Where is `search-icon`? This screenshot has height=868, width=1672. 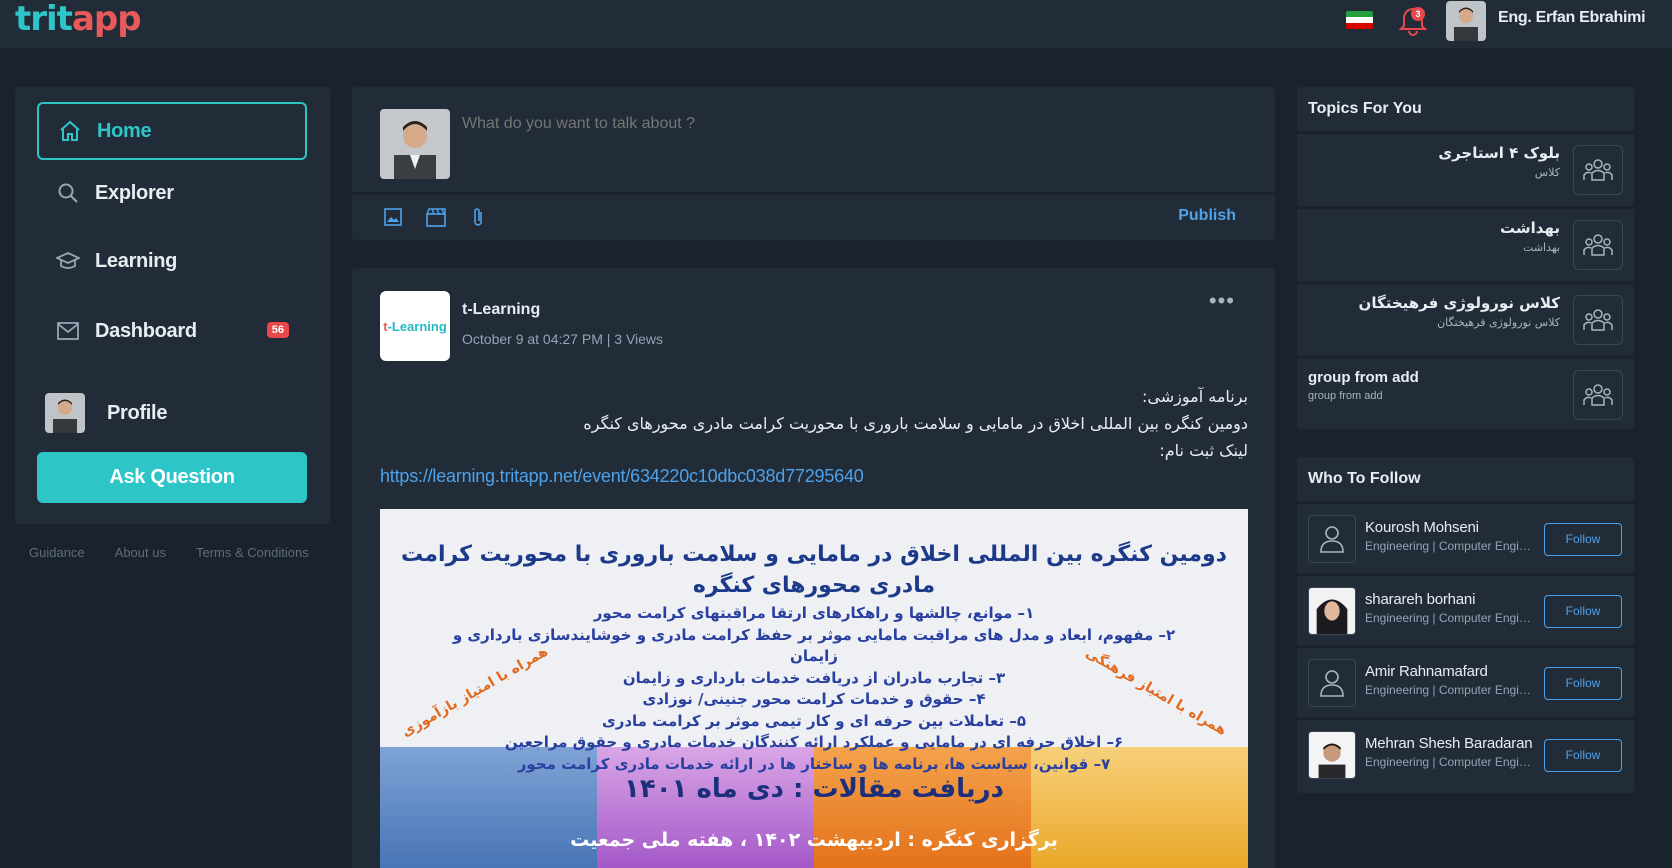
search-icon is located at coordinates (68, 193).